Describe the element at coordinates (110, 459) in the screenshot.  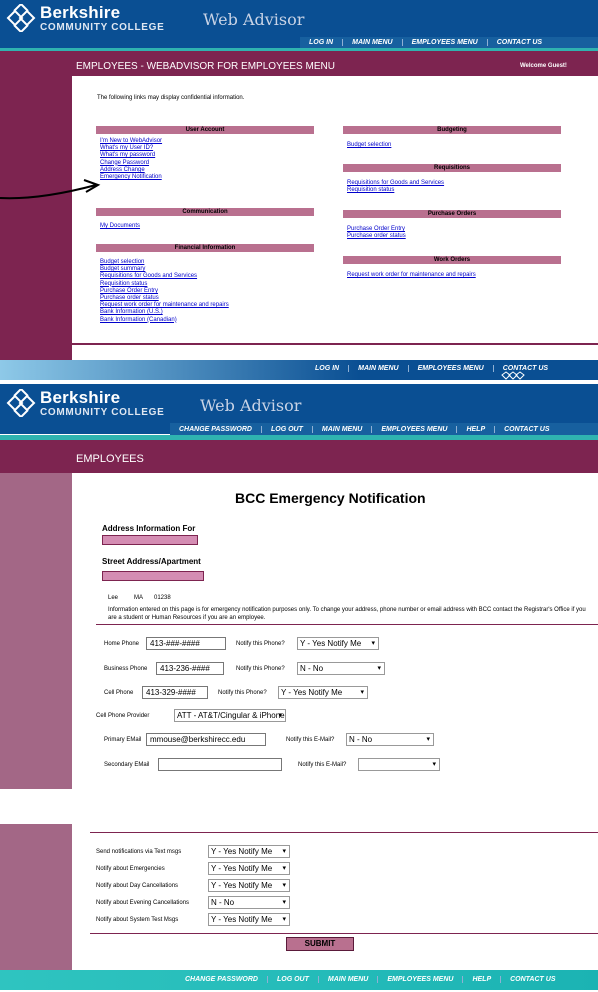
I see `form-page-title: EMPLOYEES` at that location.